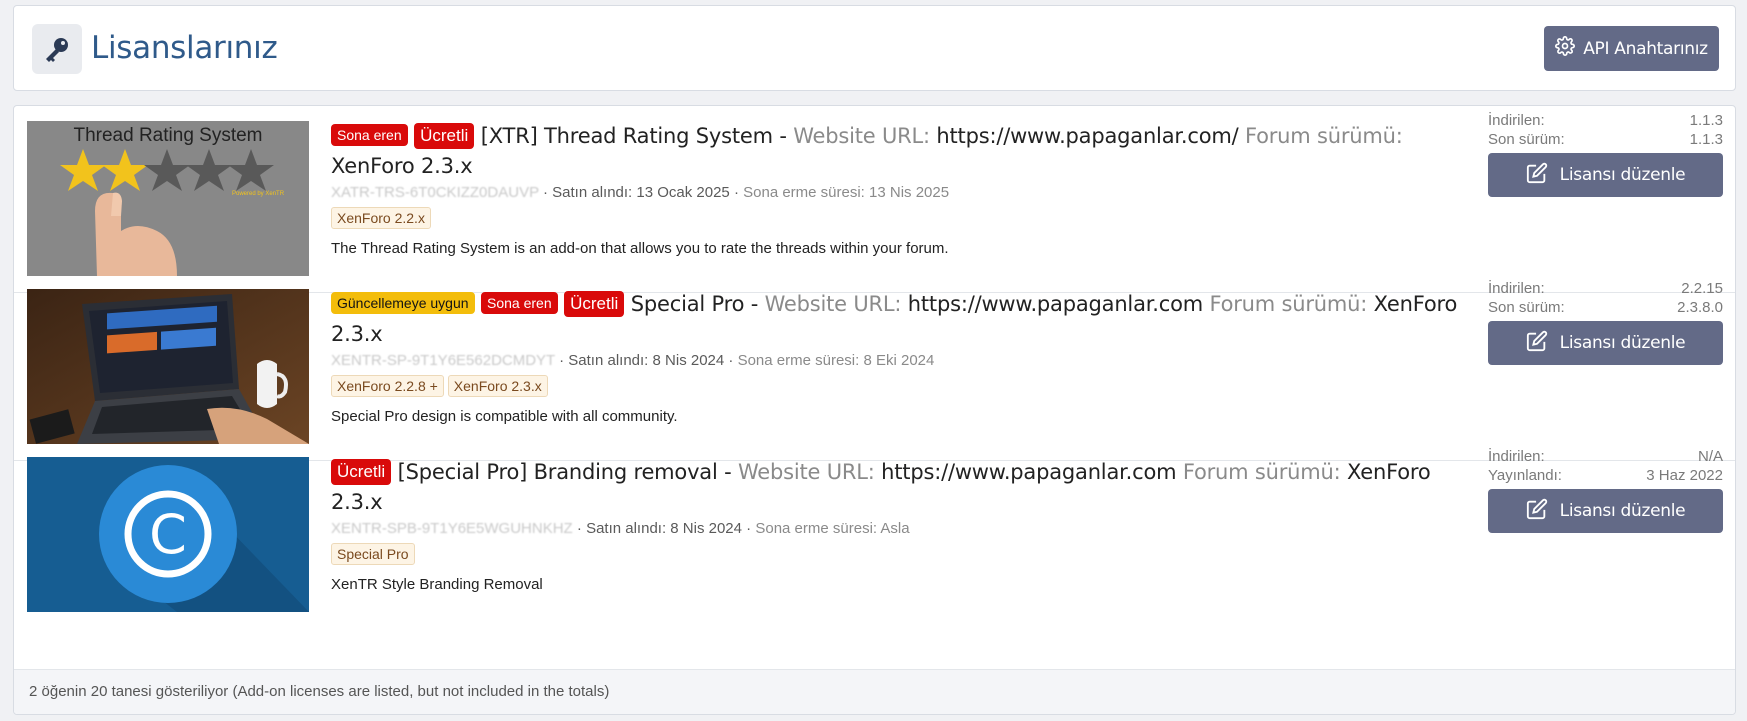  I want to click on expiry-date: Sona erme süresi: 13 Nis 2025, so click(846, 192).